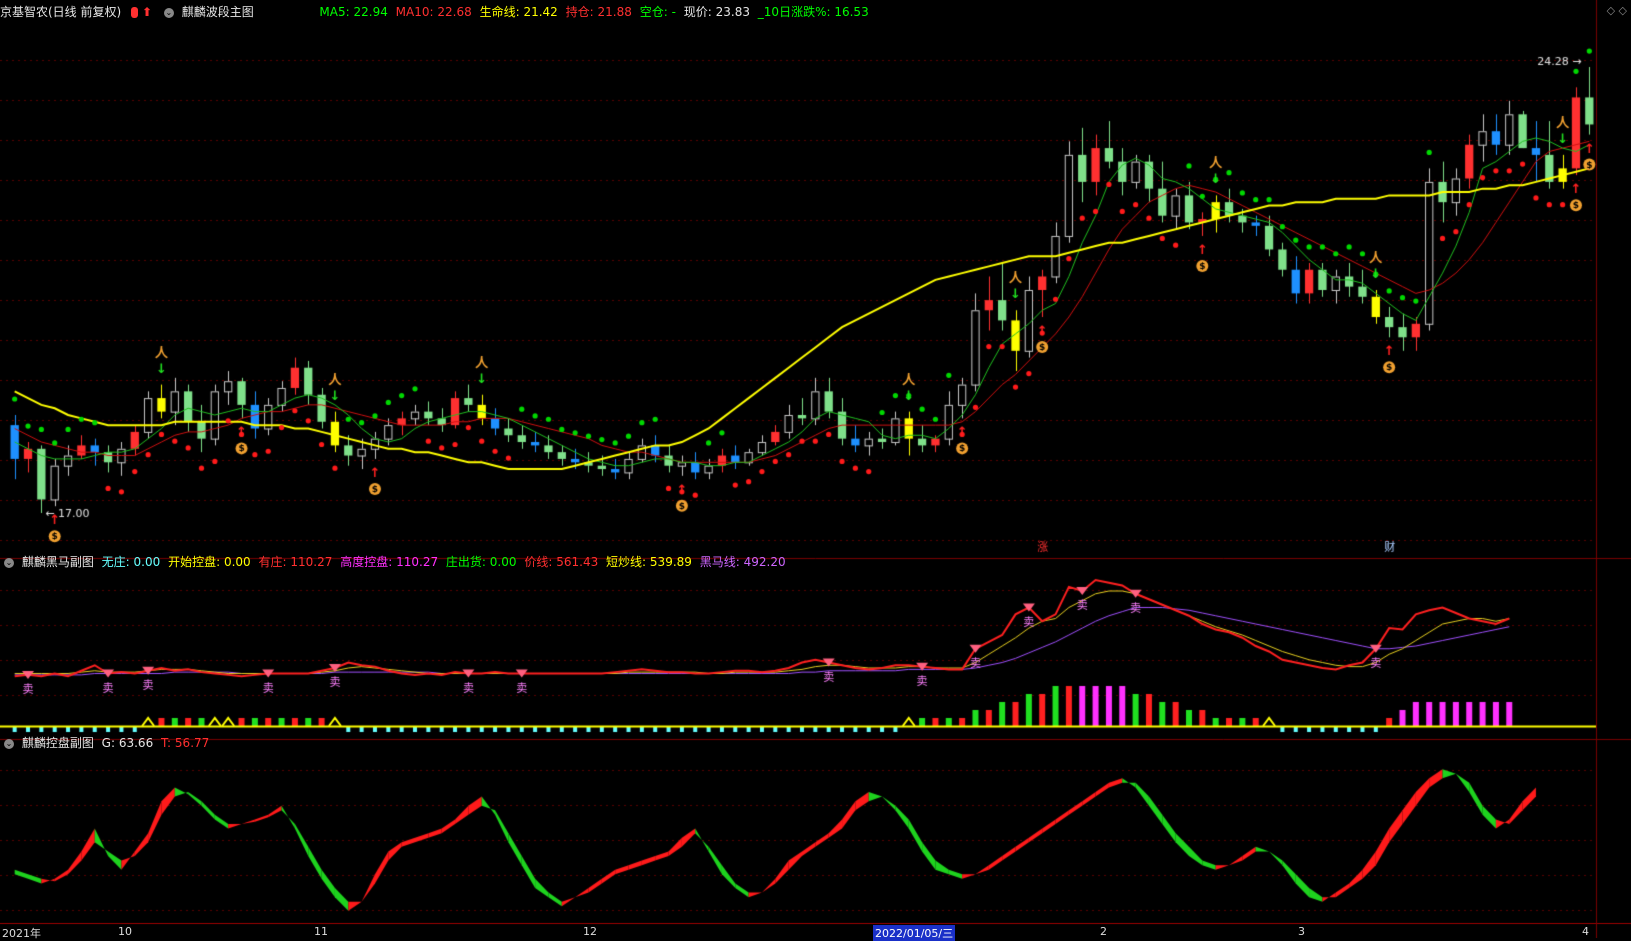  Describe the element at coordinates (590, 931) in the screenshot. I see `date-tick: 12` at that location.